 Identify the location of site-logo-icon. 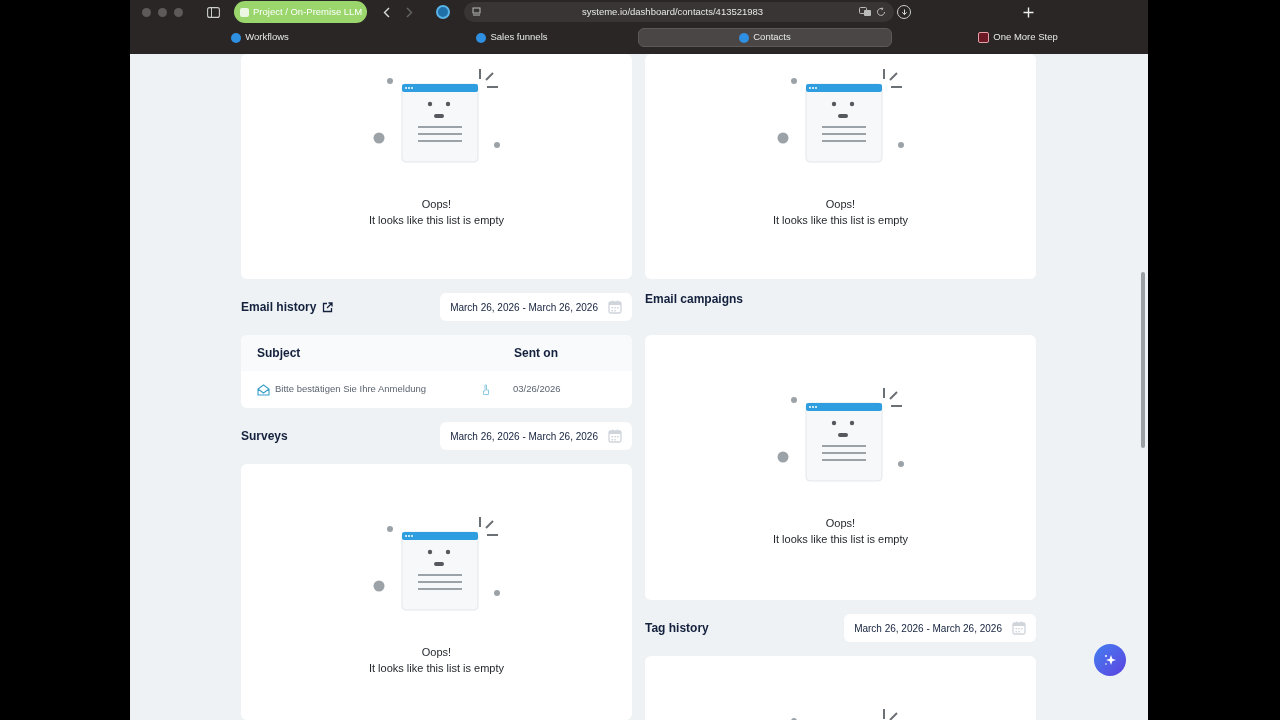
(984, 37).